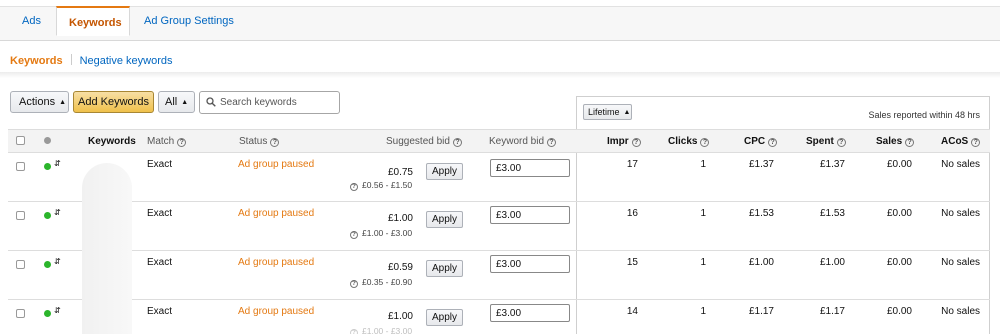 The width and height of the screenshot is (1000, 334). I want to click on tab-ads: Ads, so click(31, 21).